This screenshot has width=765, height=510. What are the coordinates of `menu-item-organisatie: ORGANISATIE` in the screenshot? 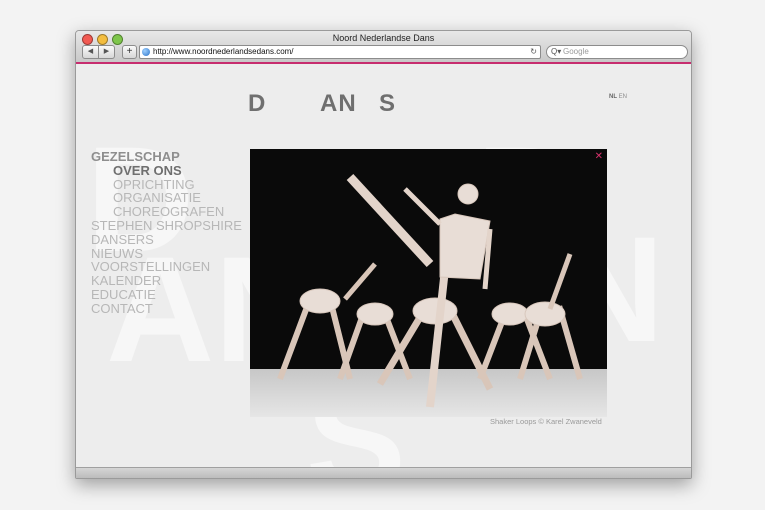 It's located at (166, 198).